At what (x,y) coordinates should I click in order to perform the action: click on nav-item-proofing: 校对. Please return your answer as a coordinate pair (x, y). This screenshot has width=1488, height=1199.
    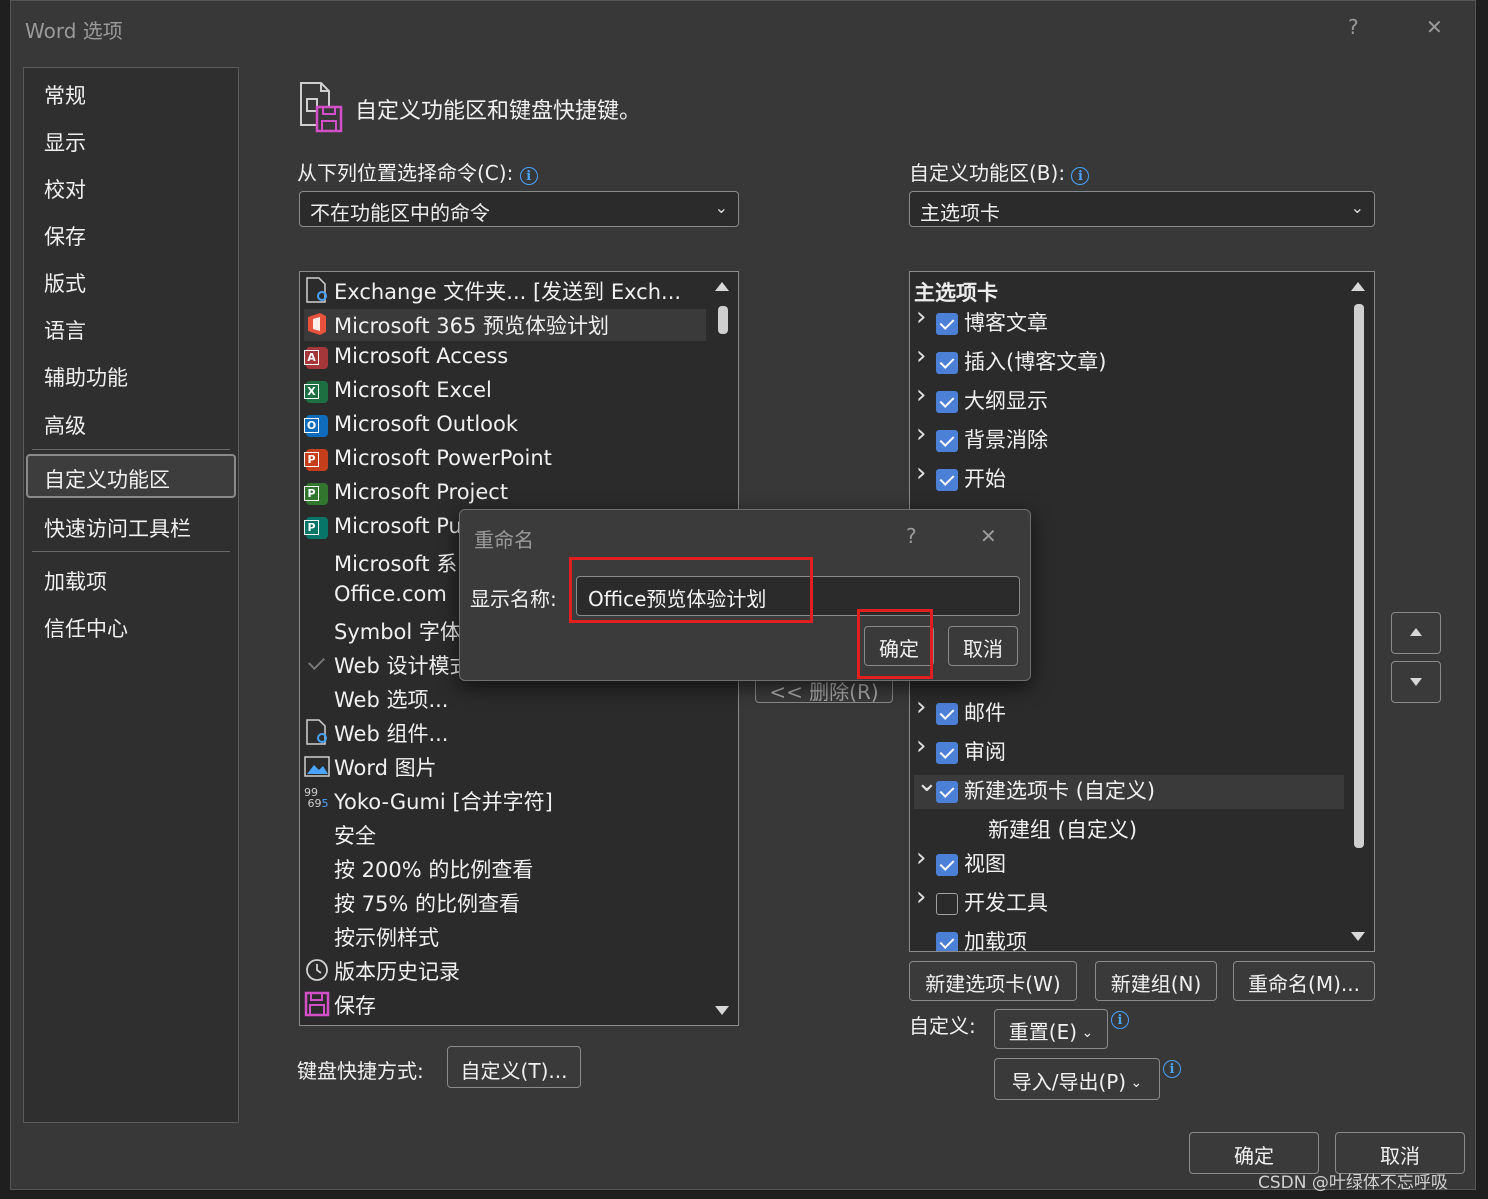
    Looking at the image, I should click on (65, 189).